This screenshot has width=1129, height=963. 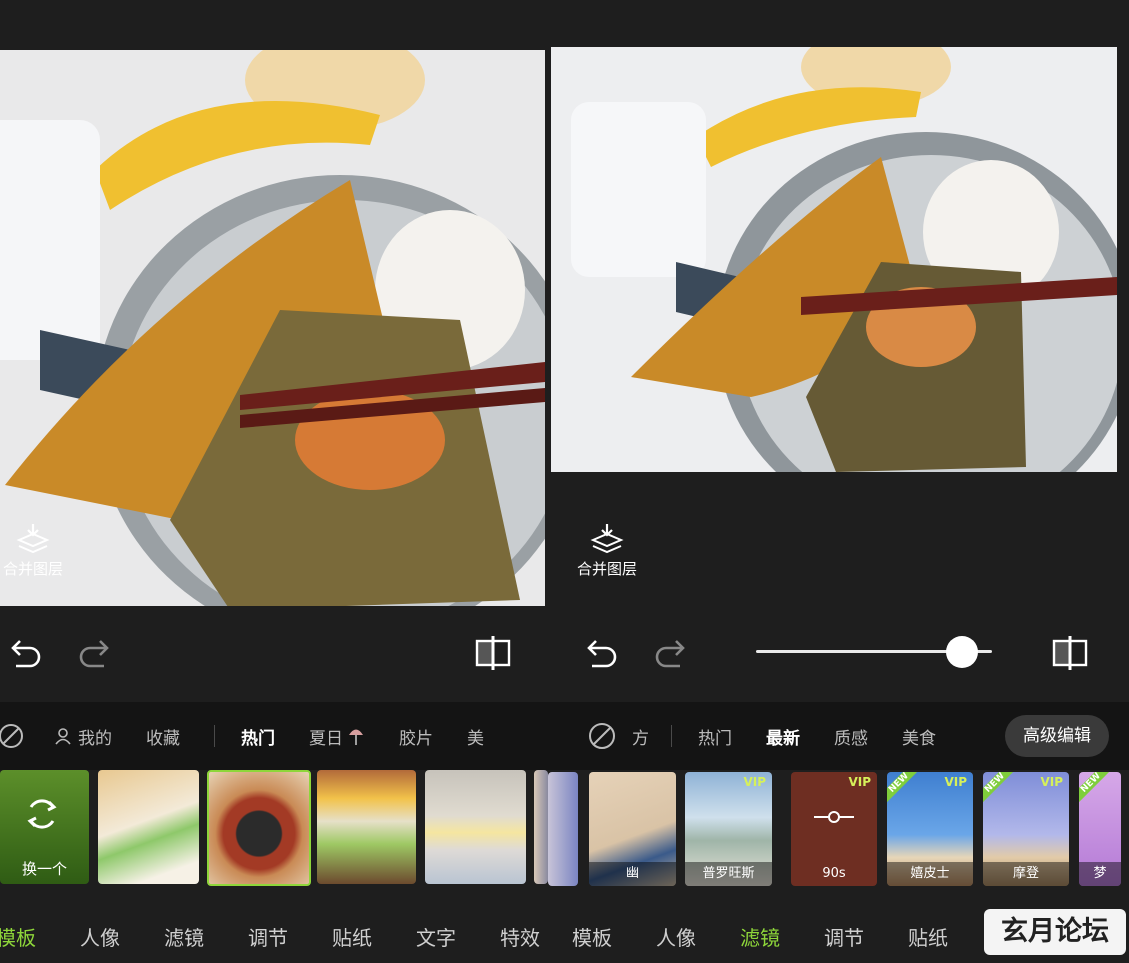 I want to click on filter-thumb, so click(x=563, y=829).